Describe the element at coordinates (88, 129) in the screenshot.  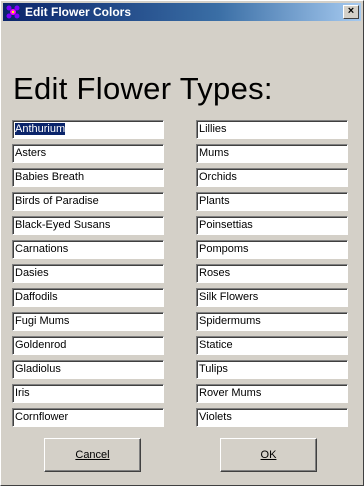
I see `flower-field-left-1: Anthurium` at that location.